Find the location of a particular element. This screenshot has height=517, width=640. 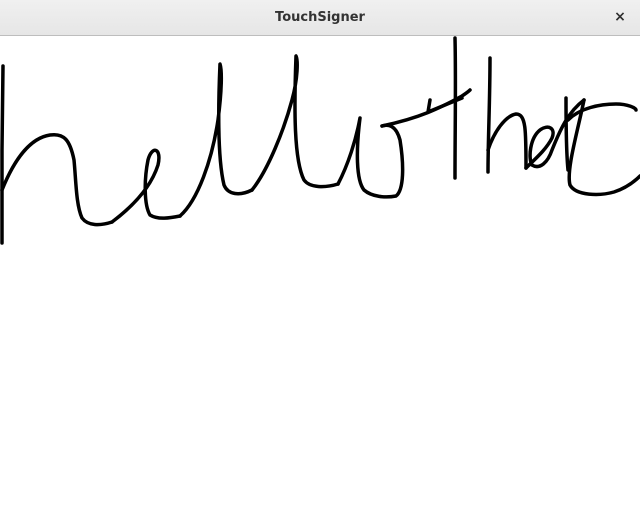

window-title: TouchSigner is located at coordinates (320, 17).